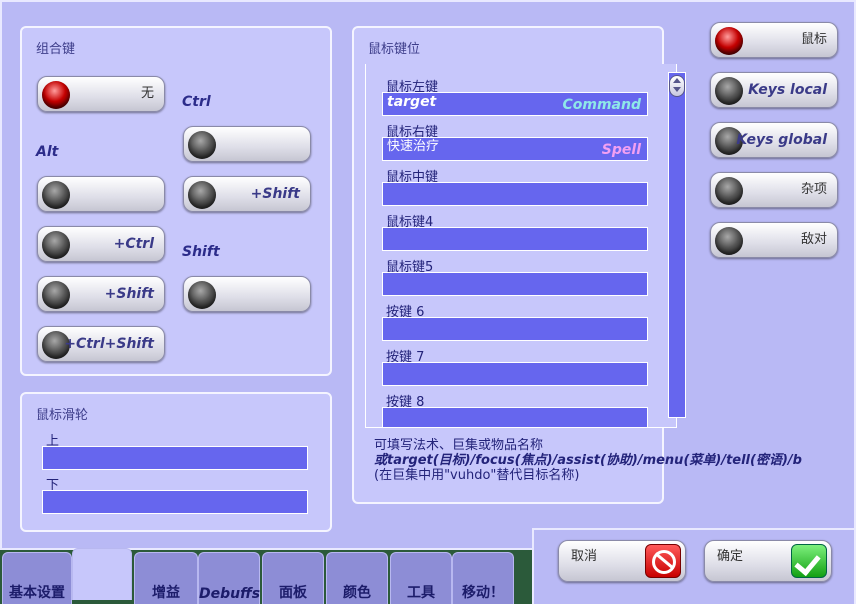 This screenshot has height=604, width=856. What do you see at coordinates (166, 593) in the screenshot?
I see `tab-label: 增益` at bounding box center [166, 593].